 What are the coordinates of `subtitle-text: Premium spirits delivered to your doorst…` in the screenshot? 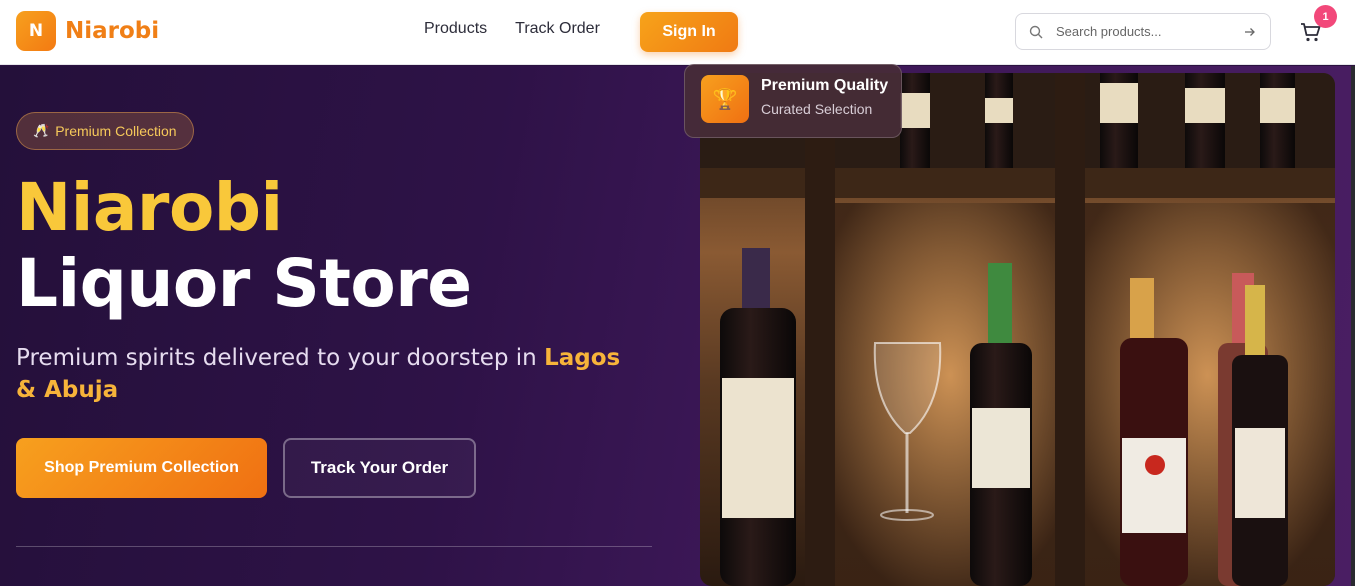 It's located at (280, 358).